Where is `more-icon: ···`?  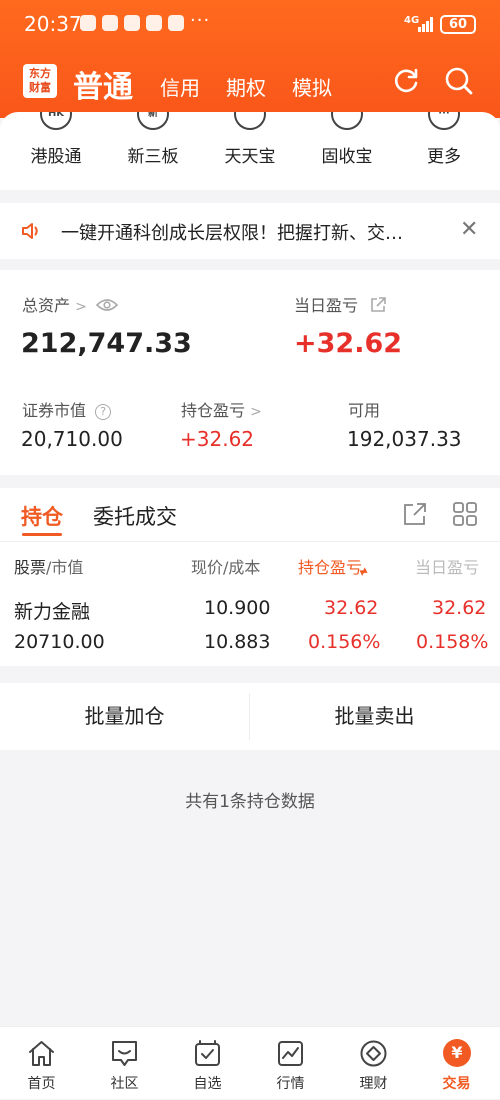 more-icon: ··· is located at coordinates (444, 121).